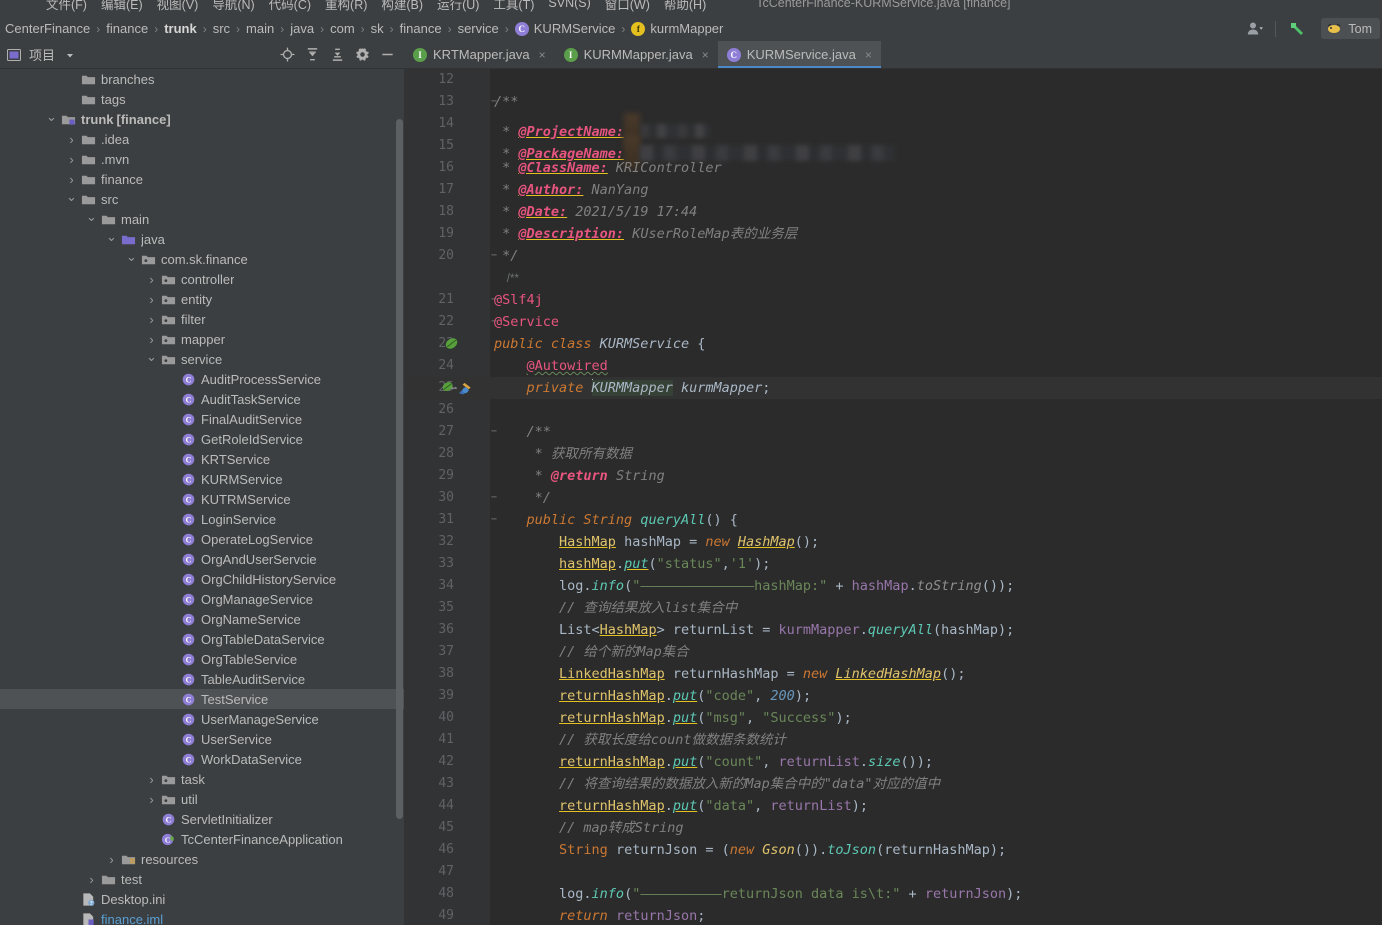 Image resolution: width=1382 pixels, height=925 pixels. I want to click on tree-item-main: ⌄ main, so click(202, 219).